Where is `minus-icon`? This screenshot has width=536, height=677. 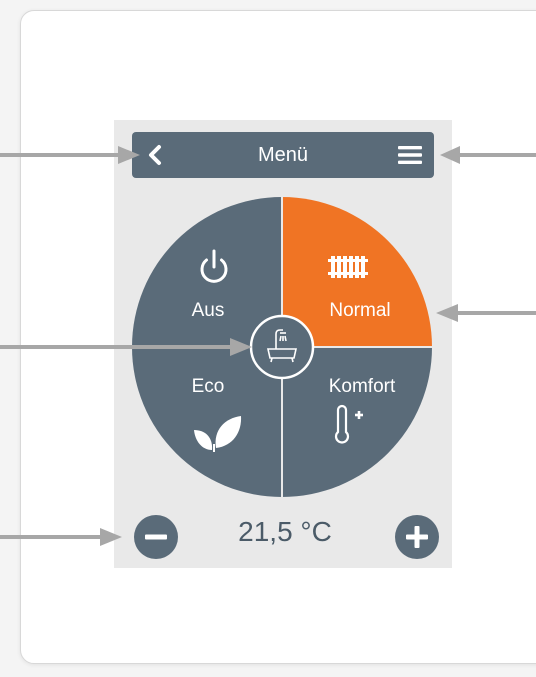 minus-icon is located at coordinates (156, 537).